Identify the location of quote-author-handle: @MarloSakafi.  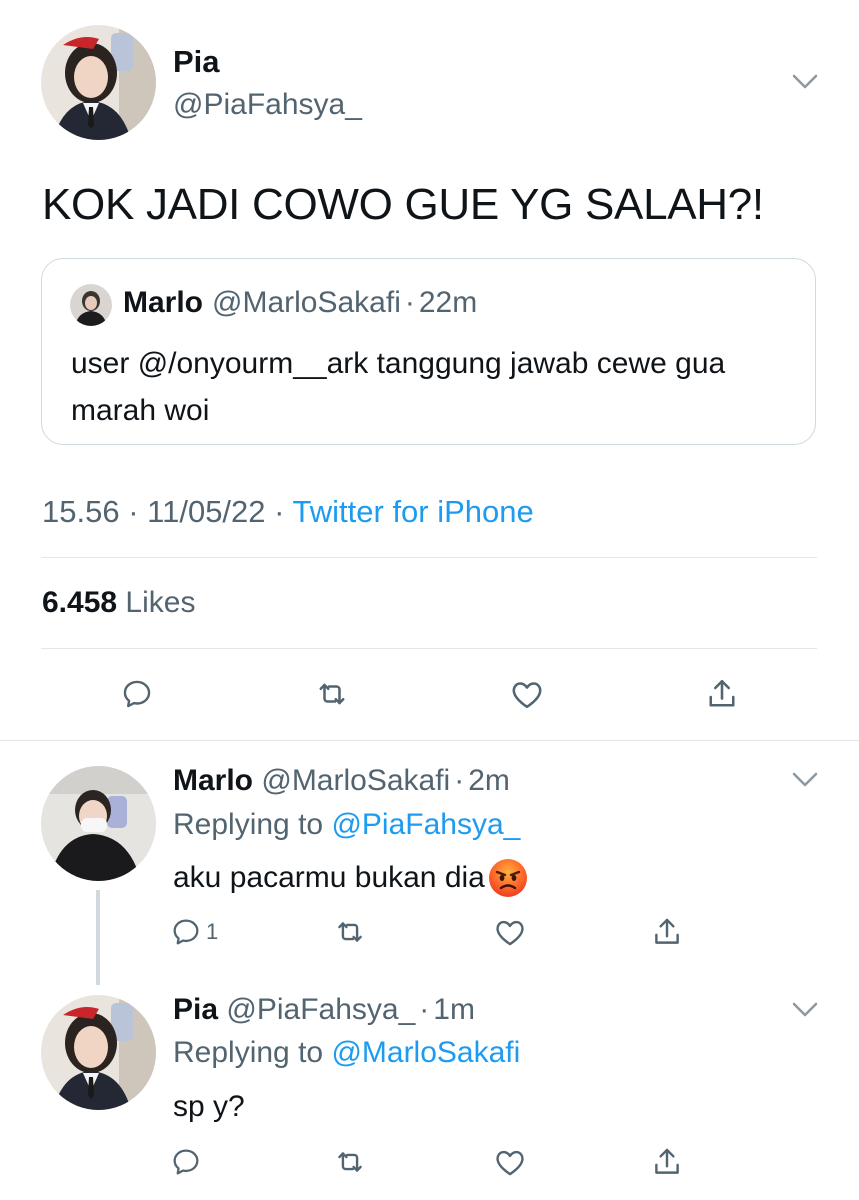
(306, 302).